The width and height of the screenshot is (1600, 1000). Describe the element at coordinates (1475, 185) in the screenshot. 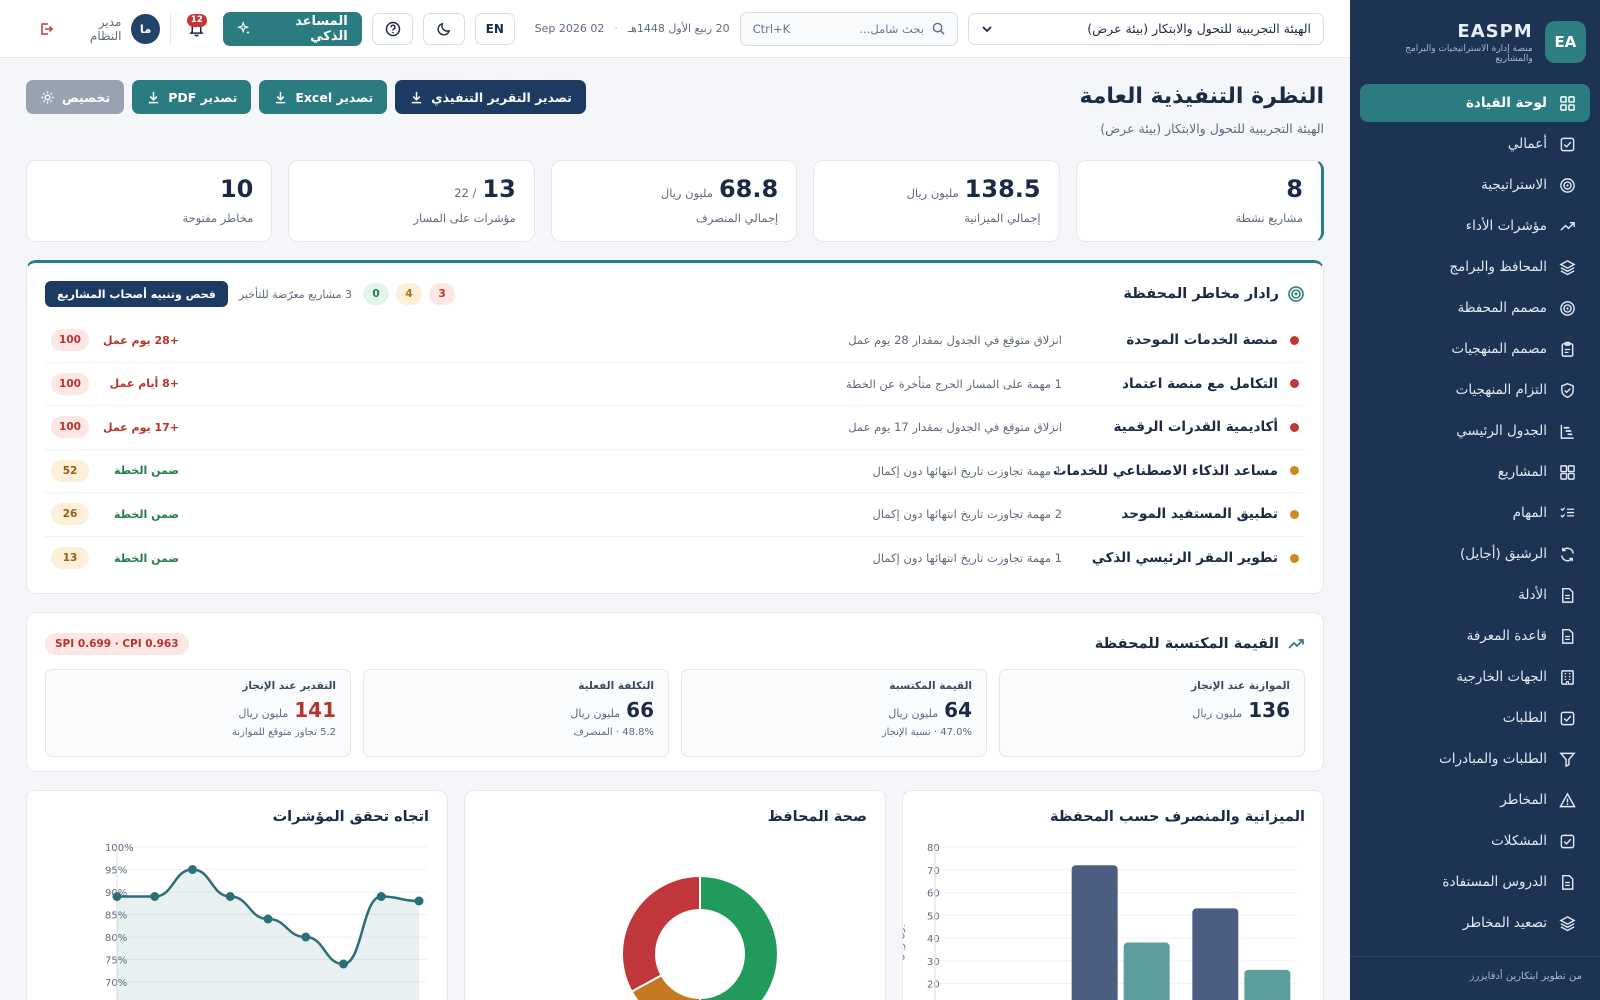

I see `sidebar-item-2: الاستراتيجية` at that location.